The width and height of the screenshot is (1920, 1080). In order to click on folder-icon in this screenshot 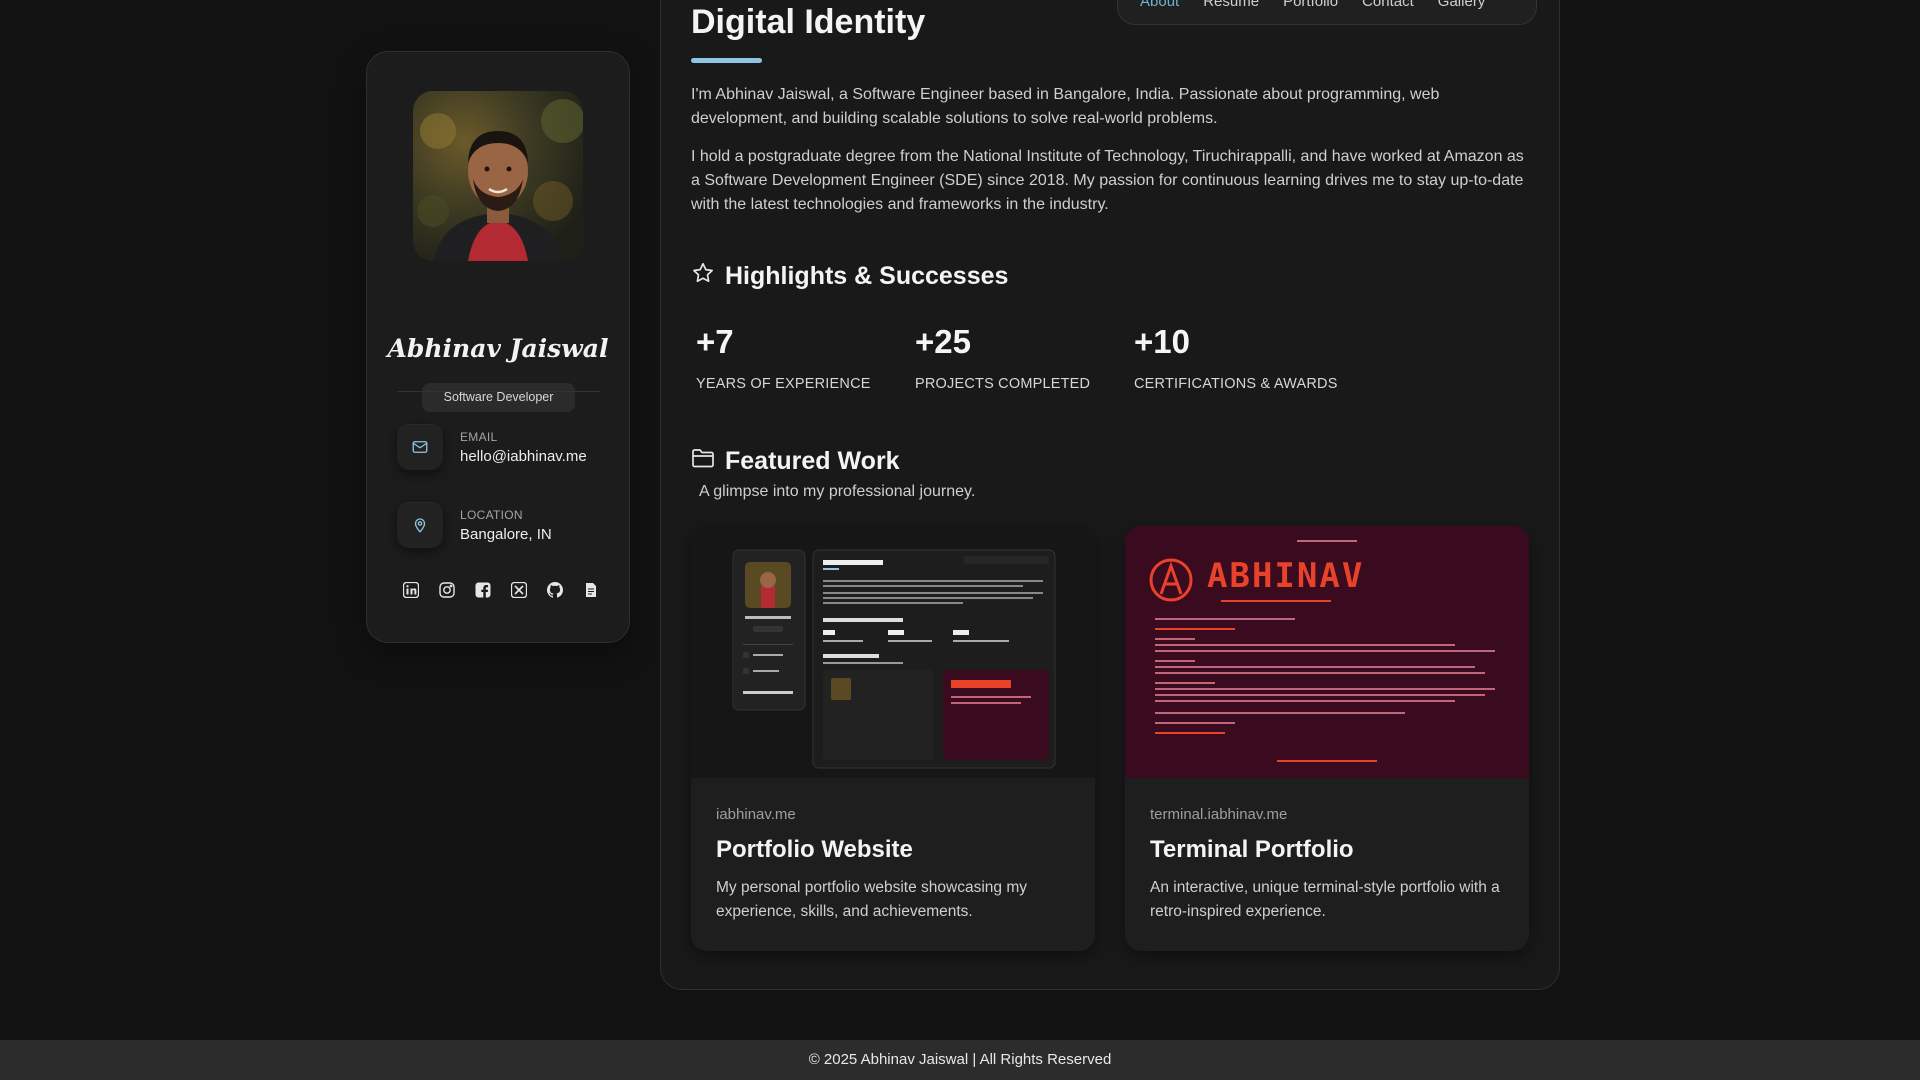, I will do `click(703, 461)`.